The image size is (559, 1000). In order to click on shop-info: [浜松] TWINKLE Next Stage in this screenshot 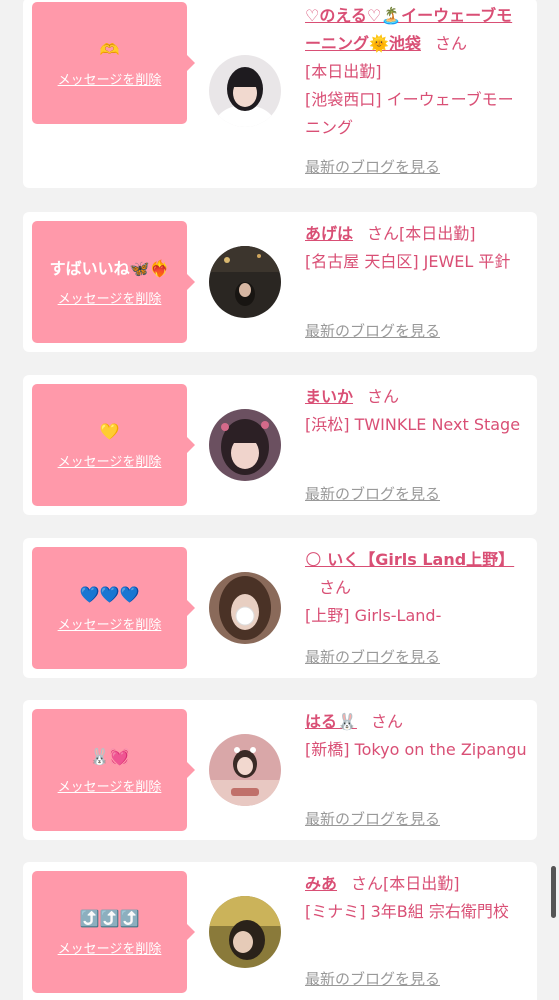, I will do `click(413, 424)`.